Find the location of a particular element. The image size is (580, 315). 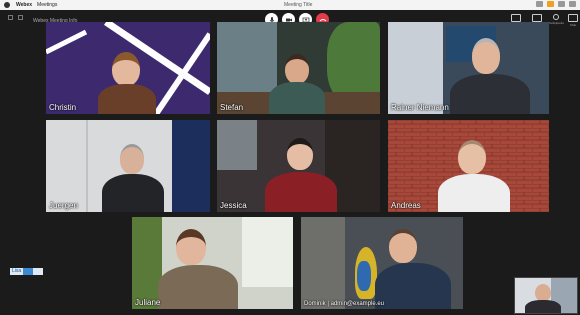

window-minimize-icon is located at coordinates (20, 17).